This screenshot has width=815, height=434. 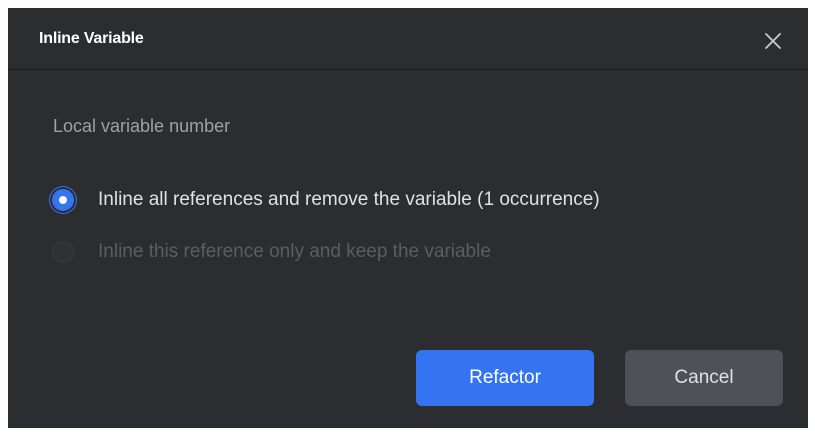 What do you see at coordinates (408, 39) in the screenshot?
I see `dialog-titlebar: Inline Variable` at bounding box center [408, 39].